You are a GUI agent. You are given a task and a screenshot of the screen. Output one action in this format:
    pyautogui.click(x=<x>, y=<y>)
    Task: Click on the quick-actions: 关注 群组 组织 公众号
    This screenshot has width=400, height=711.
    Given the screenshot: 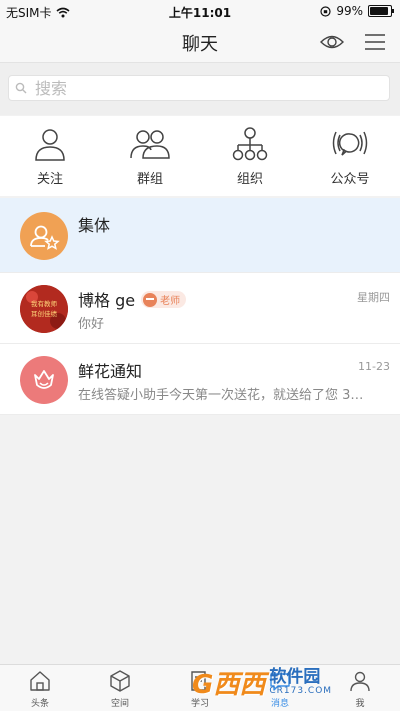 What is the action you would take?
    pyautogui.click(x=200, y=156)
    